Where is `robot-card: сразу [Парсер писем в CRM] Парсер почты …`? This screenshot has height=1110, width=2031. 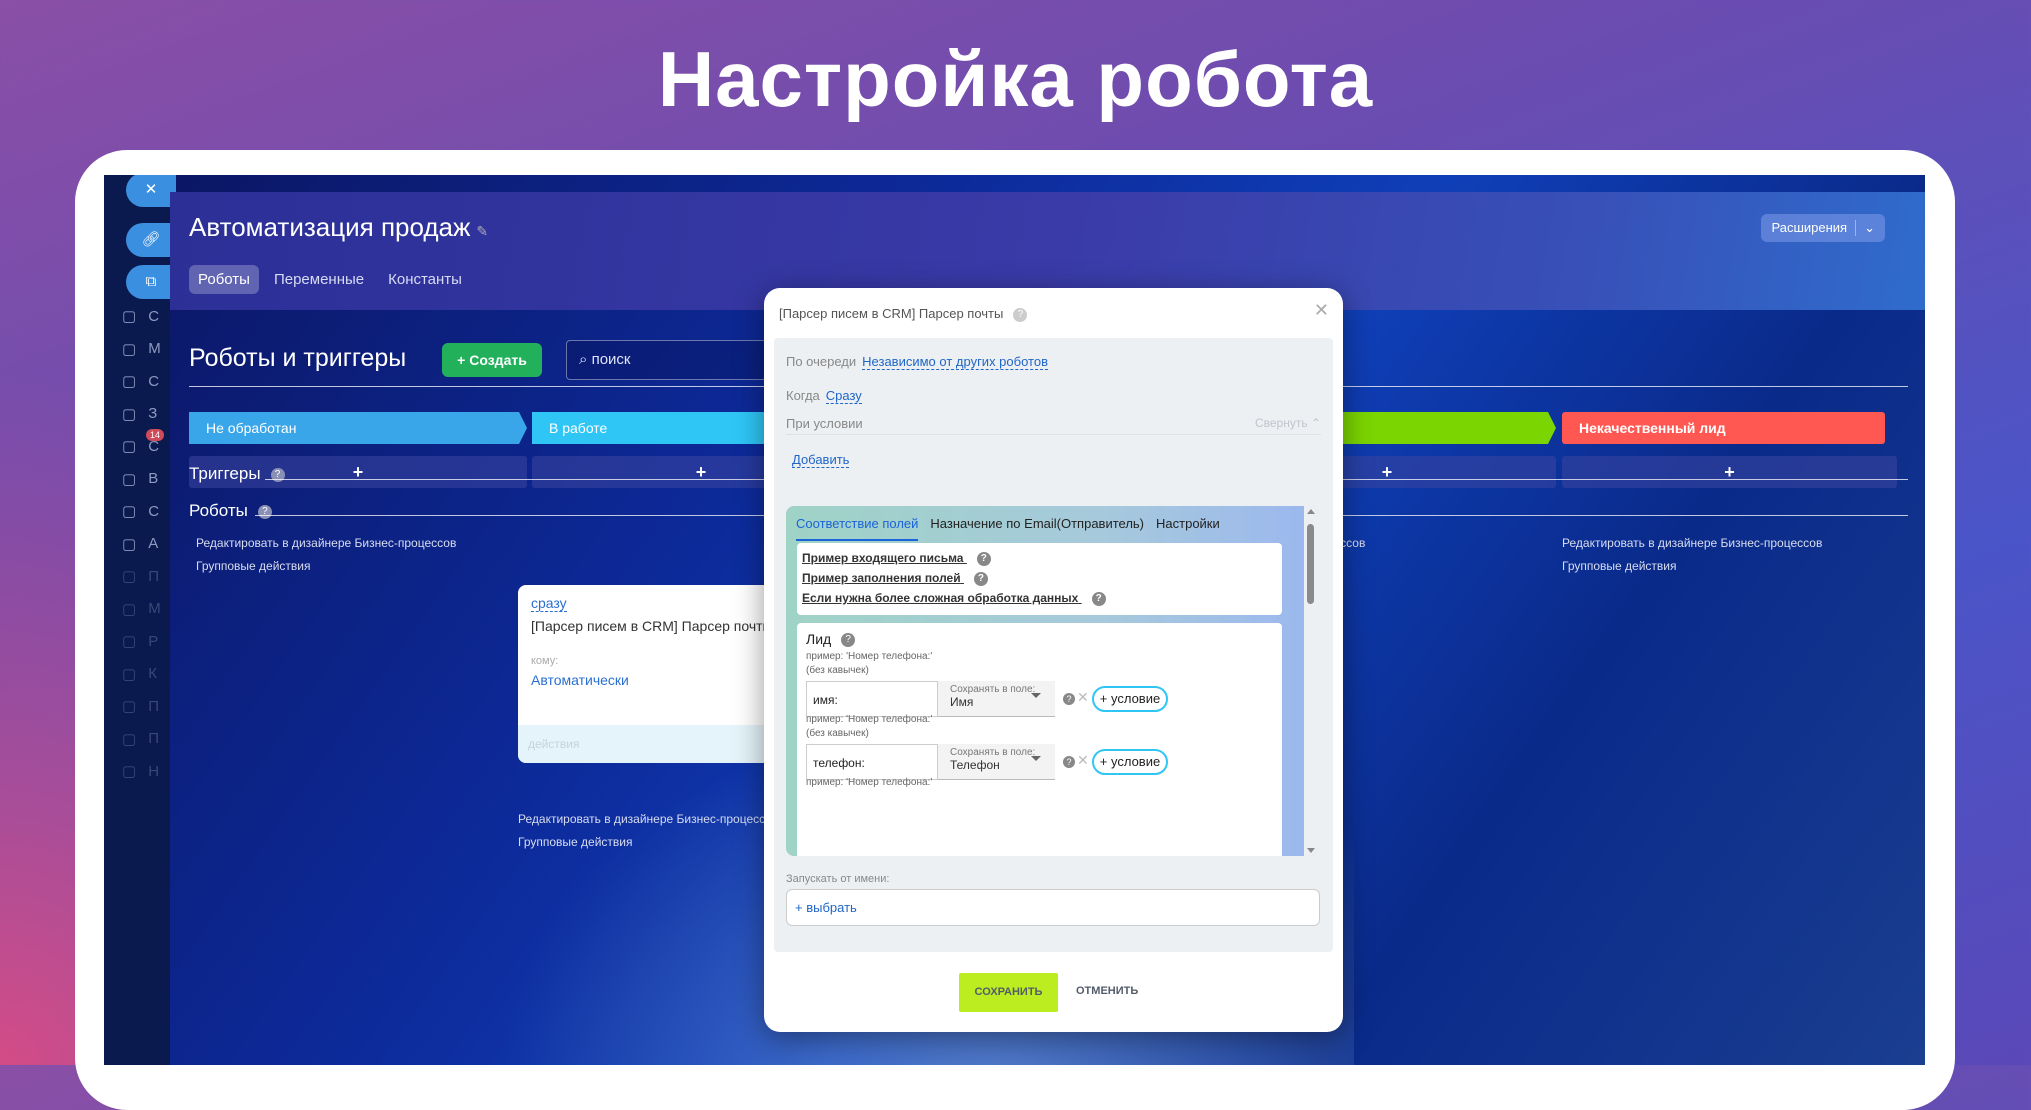 robot-card: сразу [Парсер писем в CRM] Парсер почты … is located at coordinates (648, 674).